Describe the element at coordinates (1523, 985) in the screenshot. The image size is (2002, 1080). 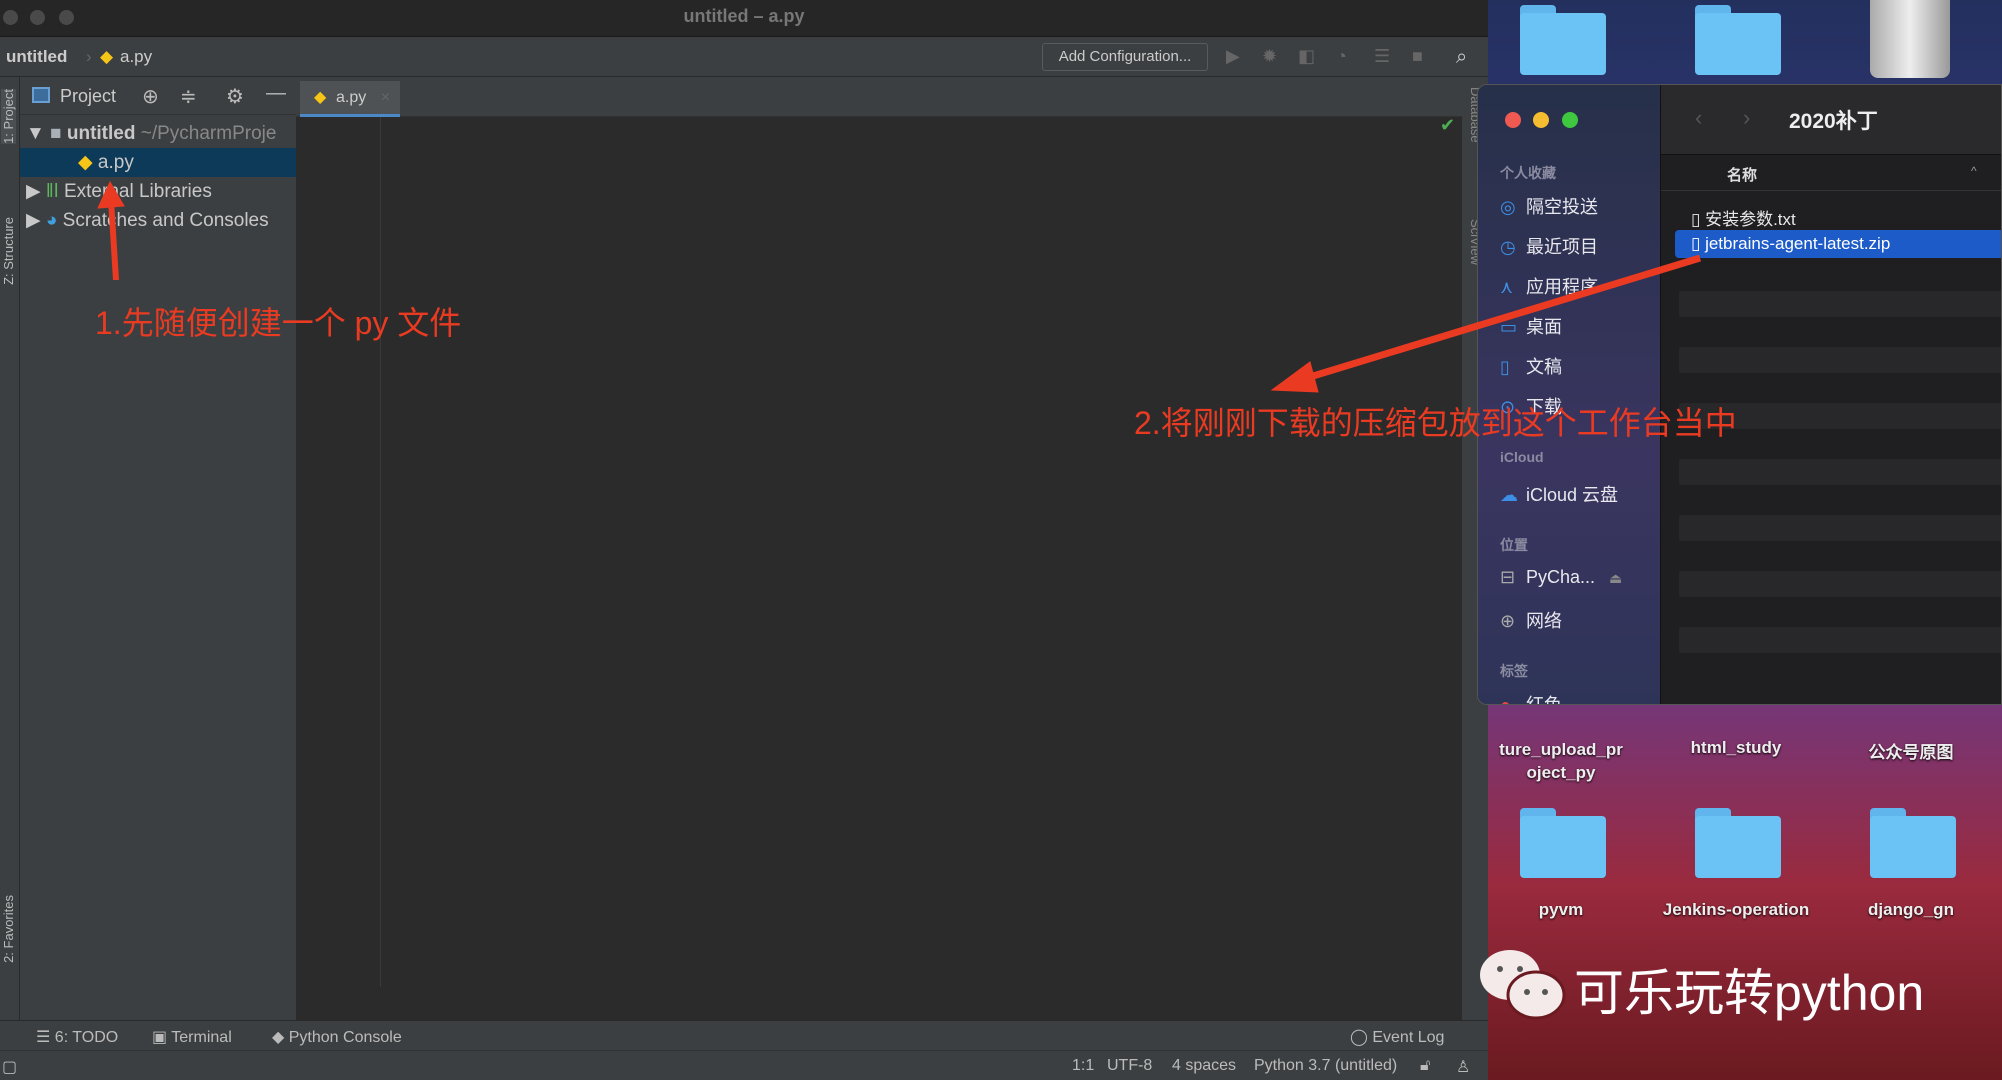
I see `wechat-logo-icon` at that location.